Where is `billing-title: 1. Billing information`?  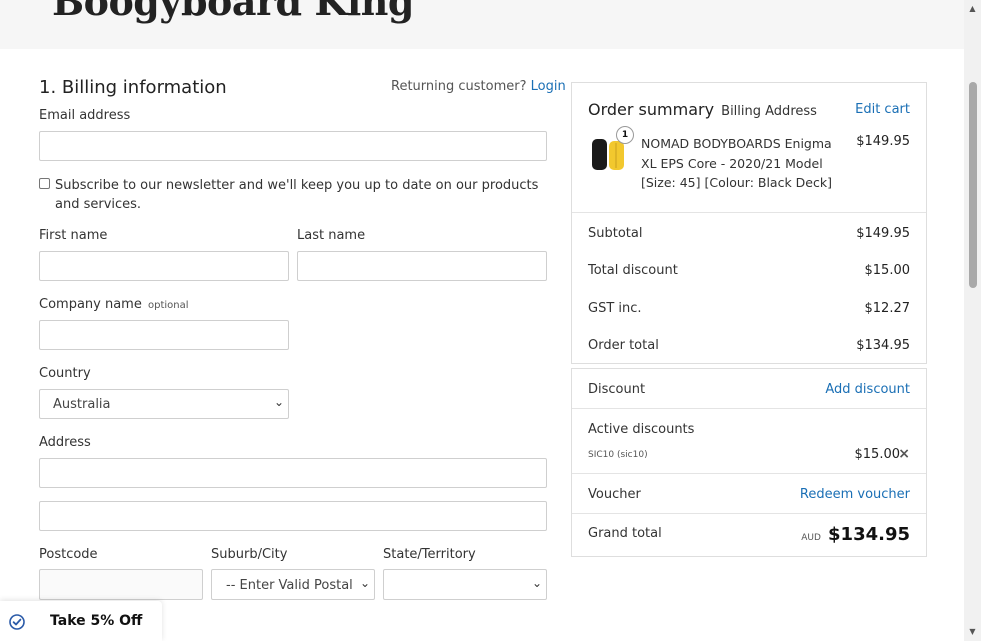 billing-title: 1. Billing information is located at coordinates (133, 87).